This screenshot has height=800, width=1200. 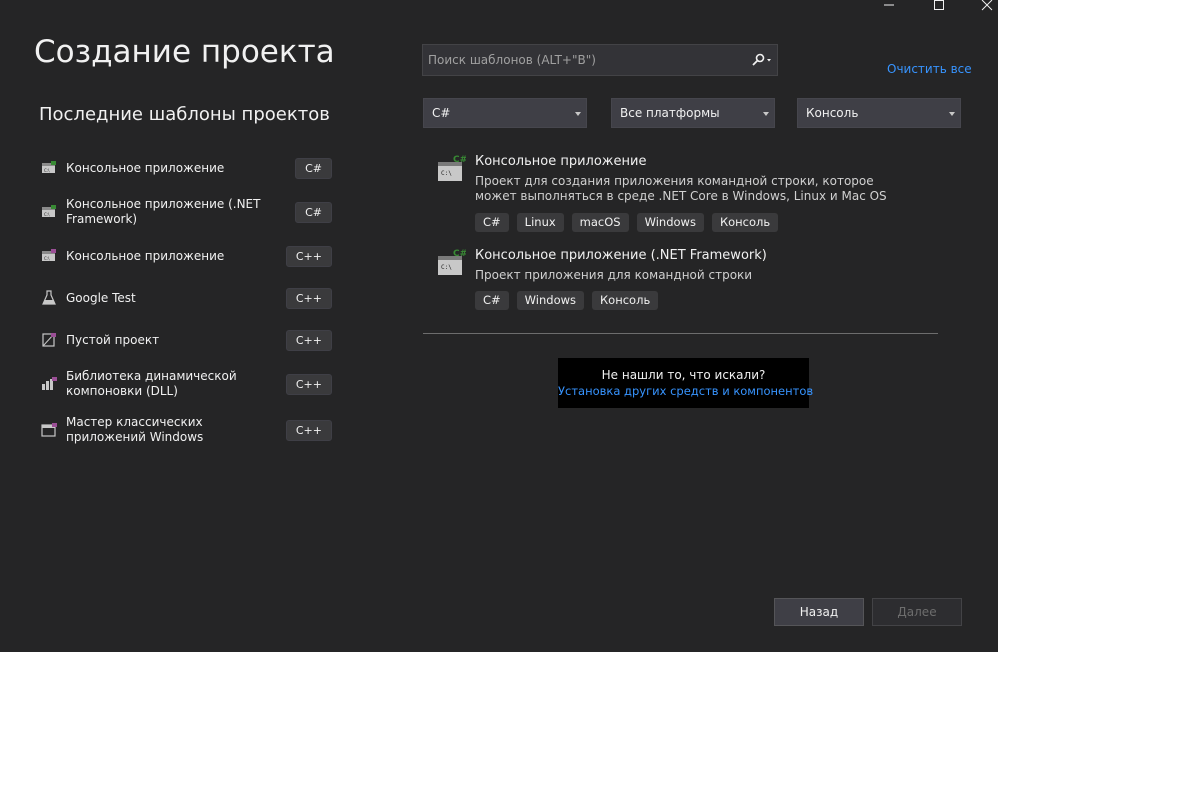 I want to click on recent-template-item: C:\ Консольное приложение C#, so click(x=186, y=168).